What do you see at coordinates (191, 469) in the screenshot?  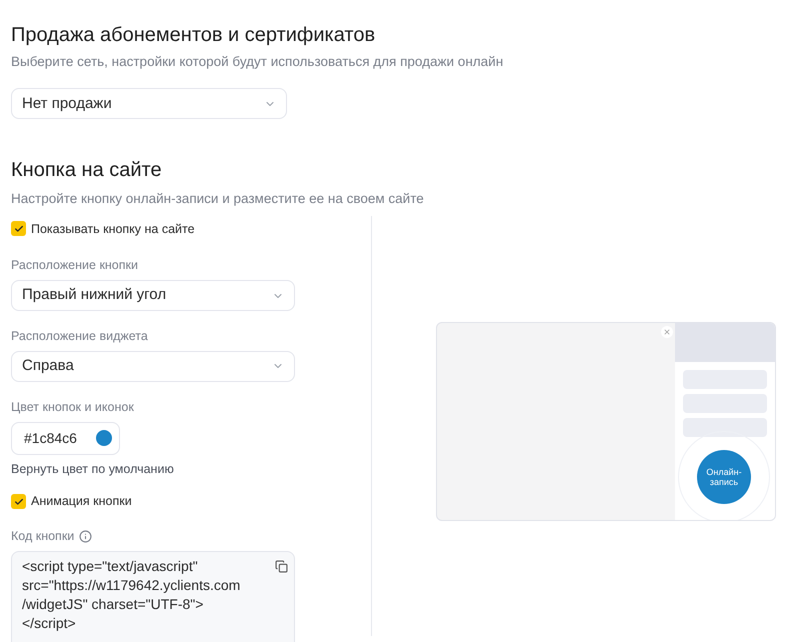 I see `reset-color-link: Вернуть цвет по умолчанию` at bounding box center [191, 469].